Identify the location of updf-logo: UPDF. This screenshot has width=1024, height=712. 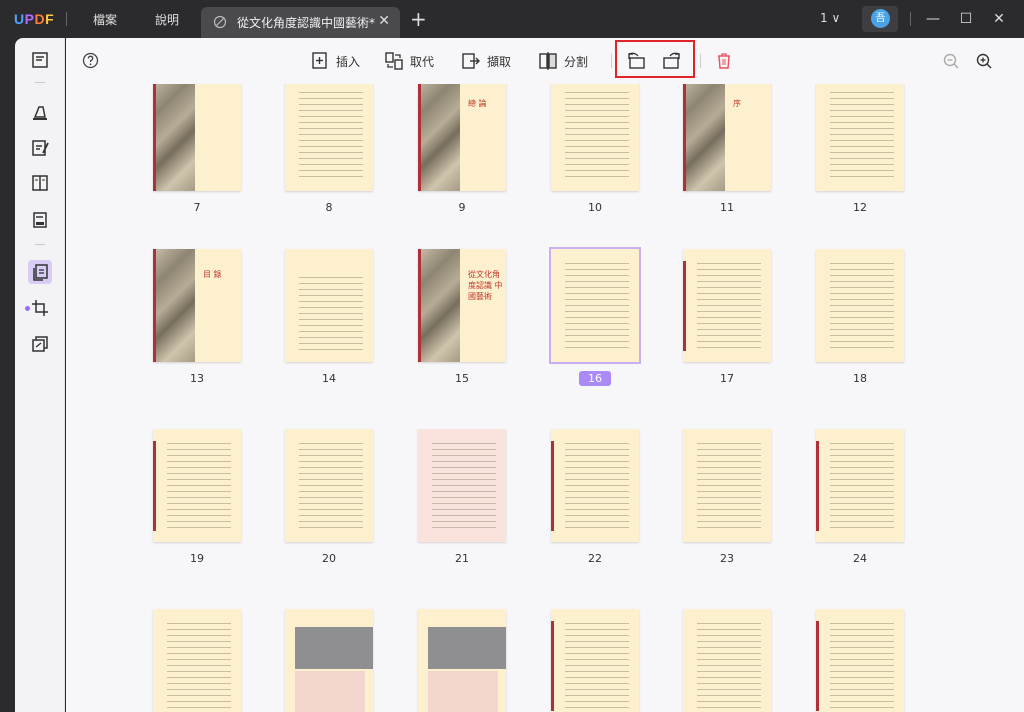
(34, 19).